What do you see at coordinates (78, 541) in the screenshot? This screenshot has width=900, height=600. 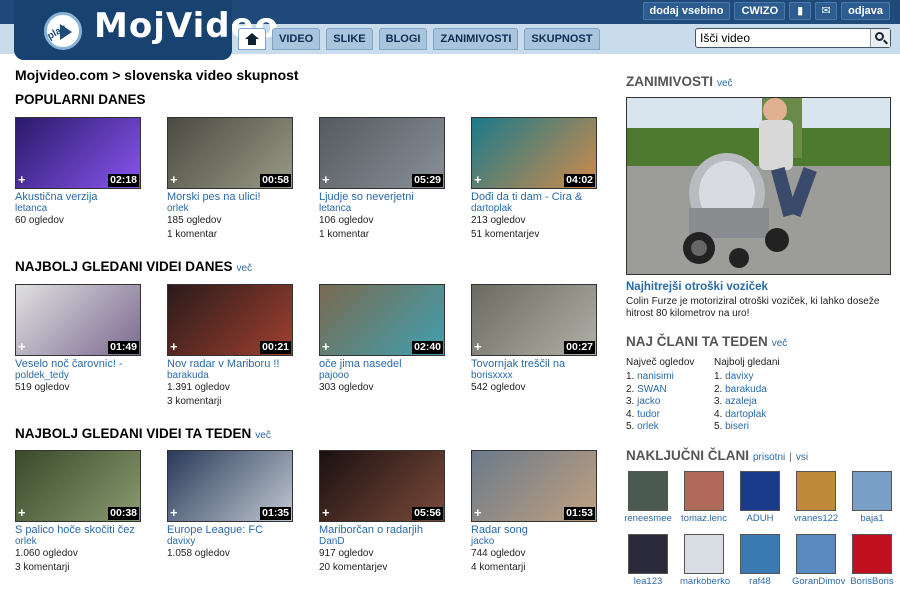 I see `video-author: orlek` at bounding box center [78, 541].